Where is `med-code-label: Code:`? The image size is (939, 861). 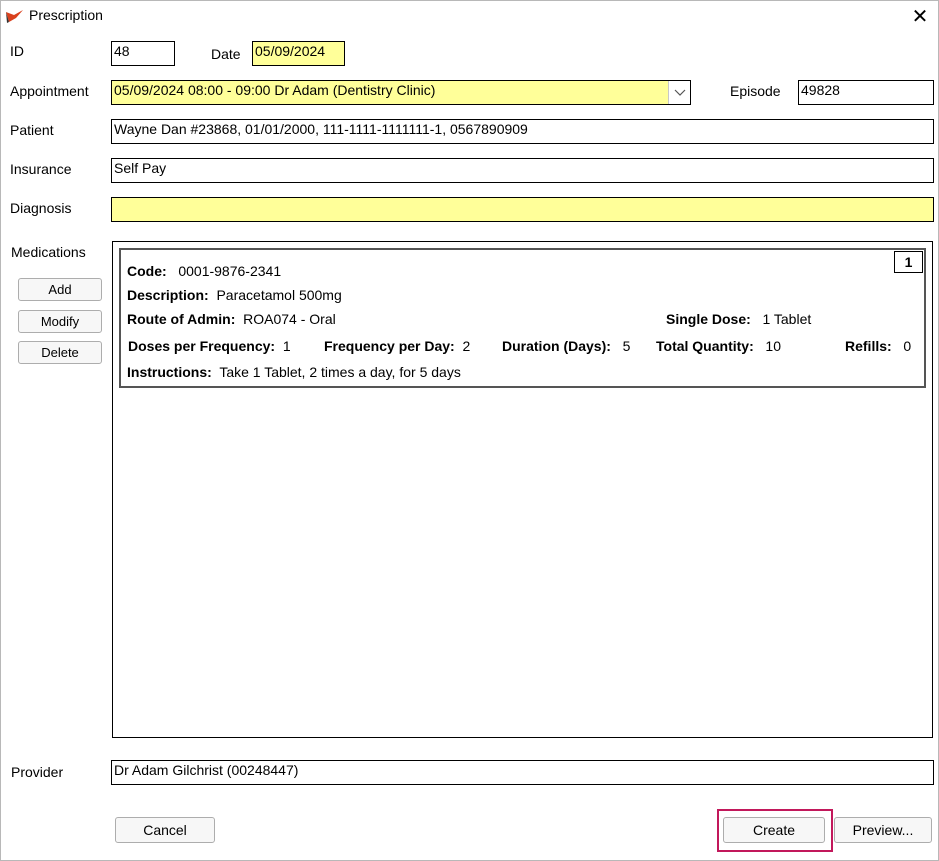
med-code-label: Code: is located at coordinates (147, 271).